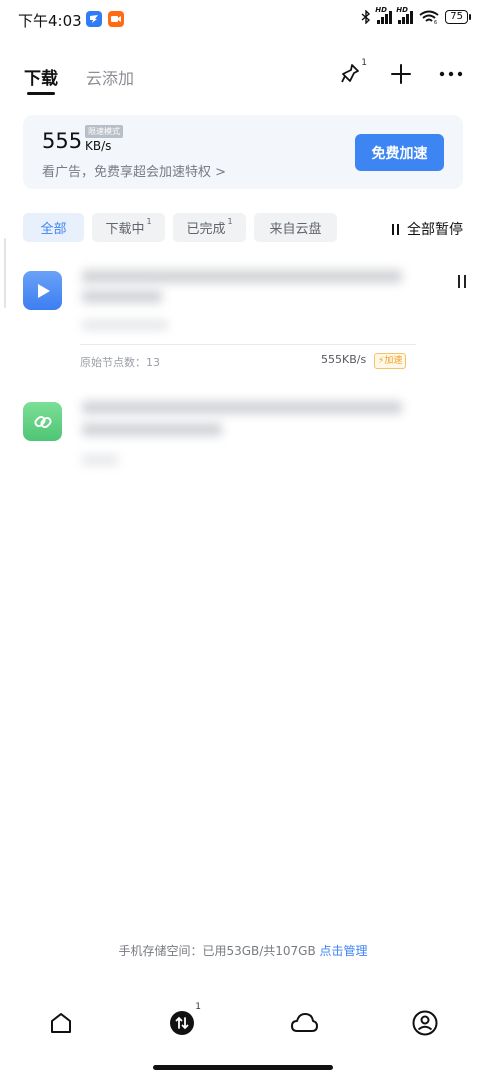  Describe the element at coordinates (243, 1067) in the screenshot. I see `home-indicator` at that location.